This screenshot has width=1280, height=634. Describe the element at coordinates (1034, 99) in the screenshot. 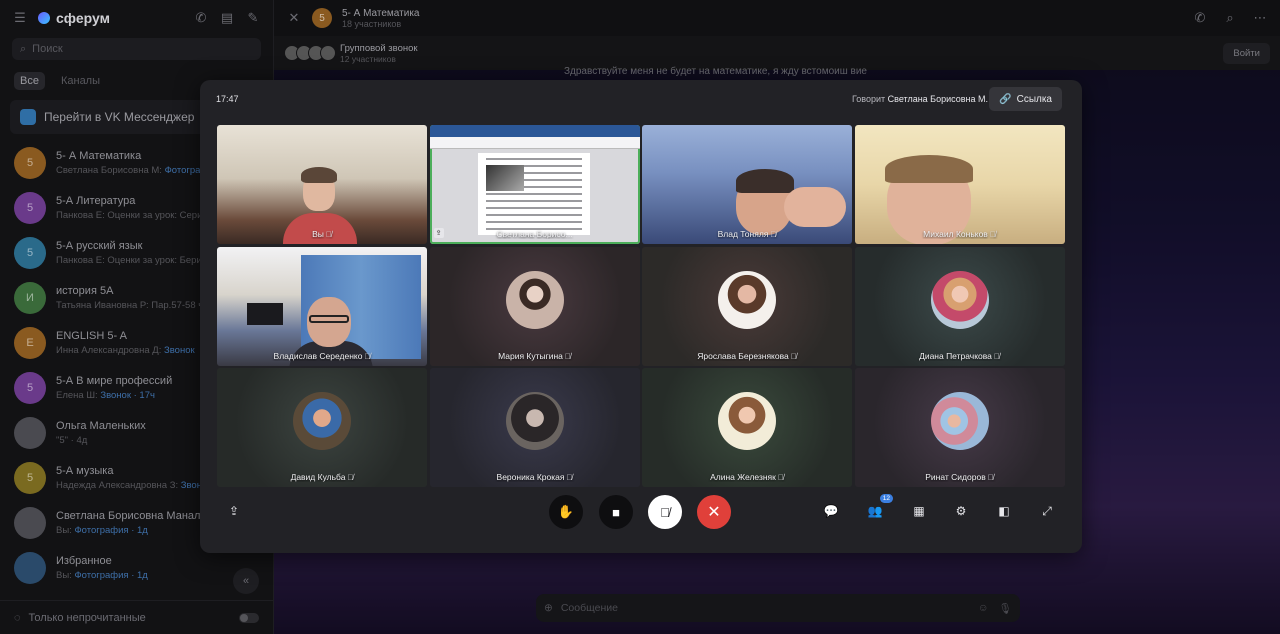

I see `copy-link-label: Ссылка` at that location.